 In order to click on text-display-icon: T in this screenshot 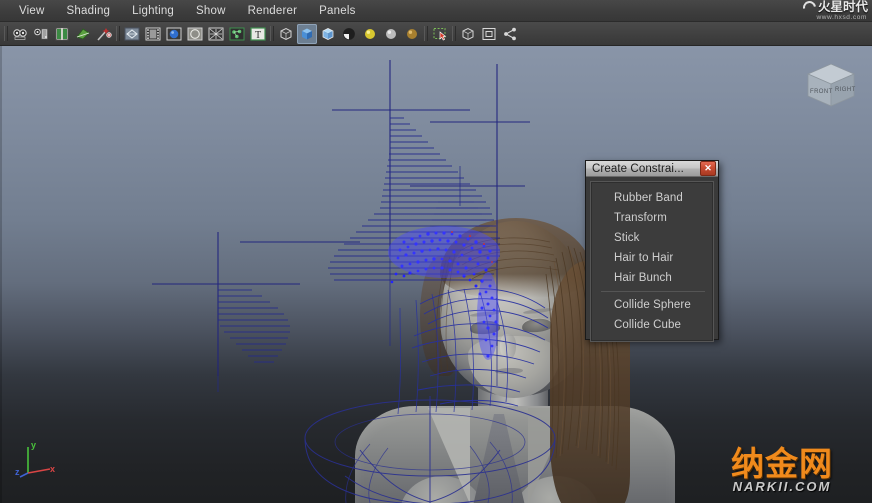, I will do `click(258, 34)`.